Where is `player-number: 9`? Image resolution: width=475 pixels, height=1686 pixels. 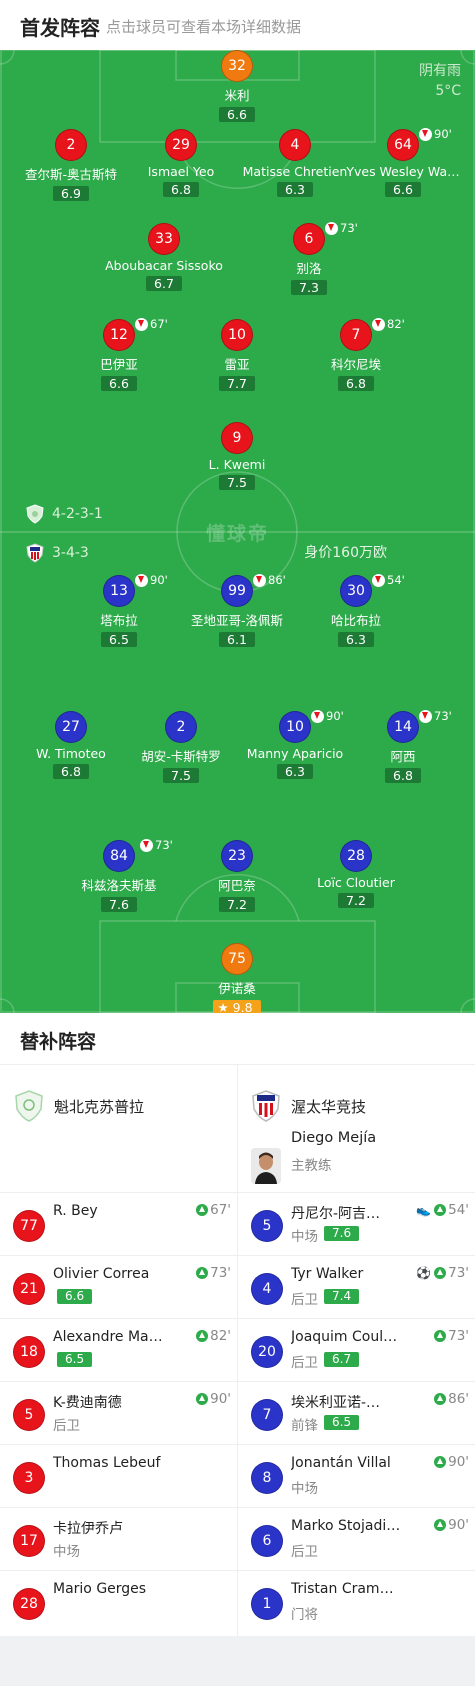
player-number: 9 is located at coordinates (237, 438).